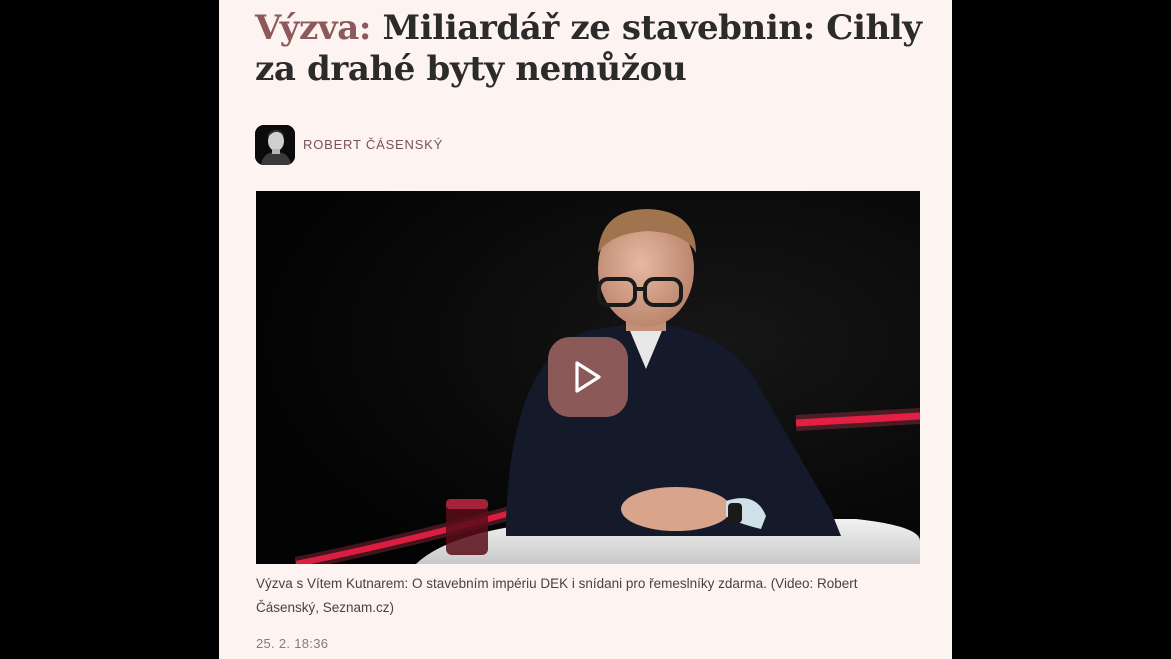 The image size is (1171, 659). I want to click on author-byline: ROBERT ČÁSENSKÝ, so click(349, 144).